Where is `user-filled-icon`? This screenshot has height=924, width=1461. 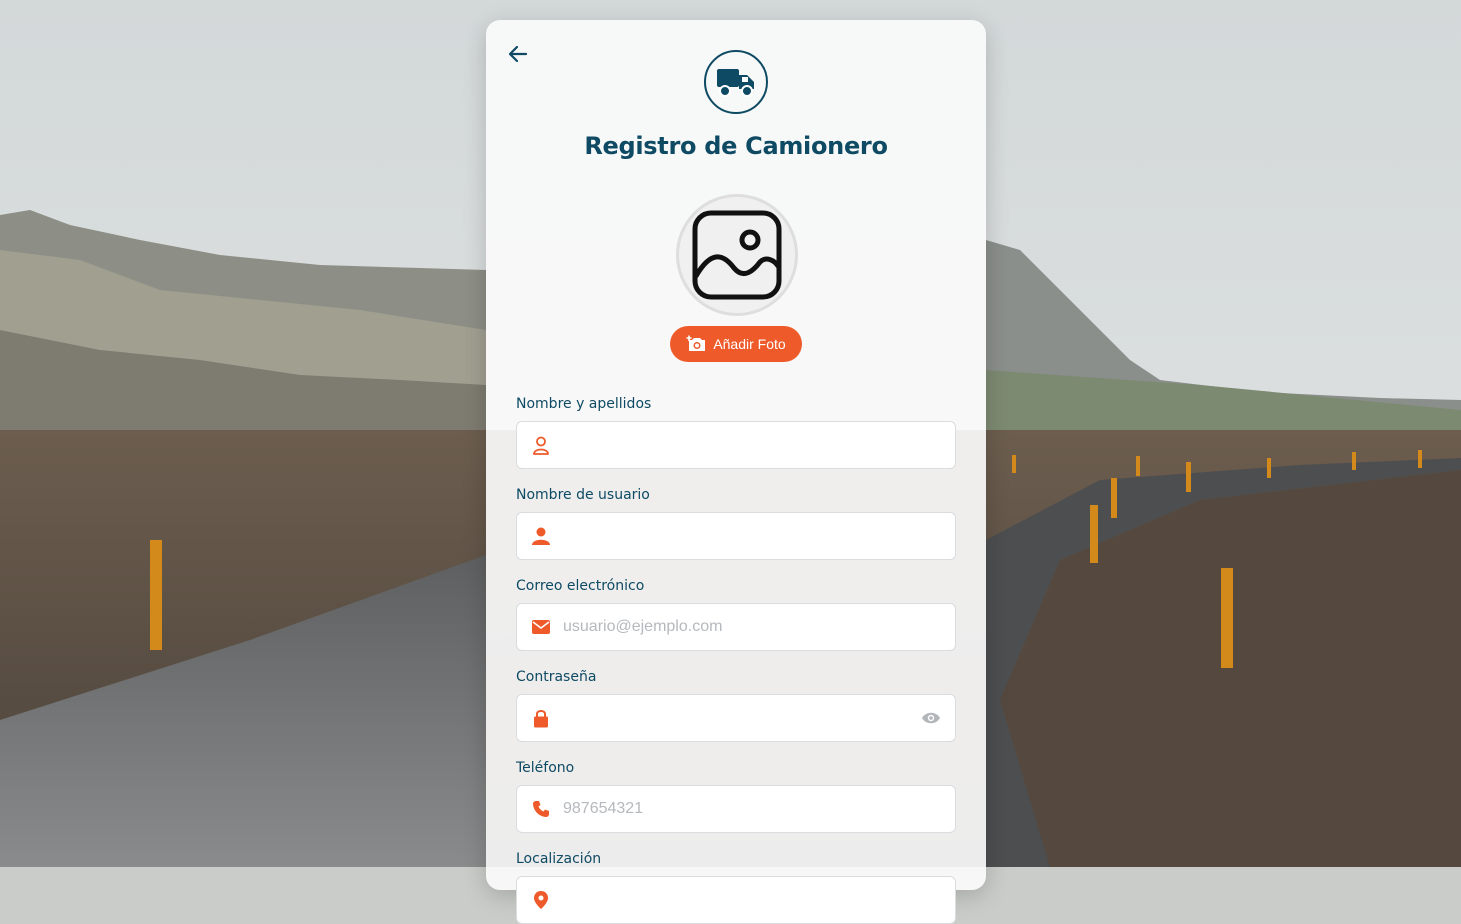 user-filled-icon is located at coordinates (541, 536).